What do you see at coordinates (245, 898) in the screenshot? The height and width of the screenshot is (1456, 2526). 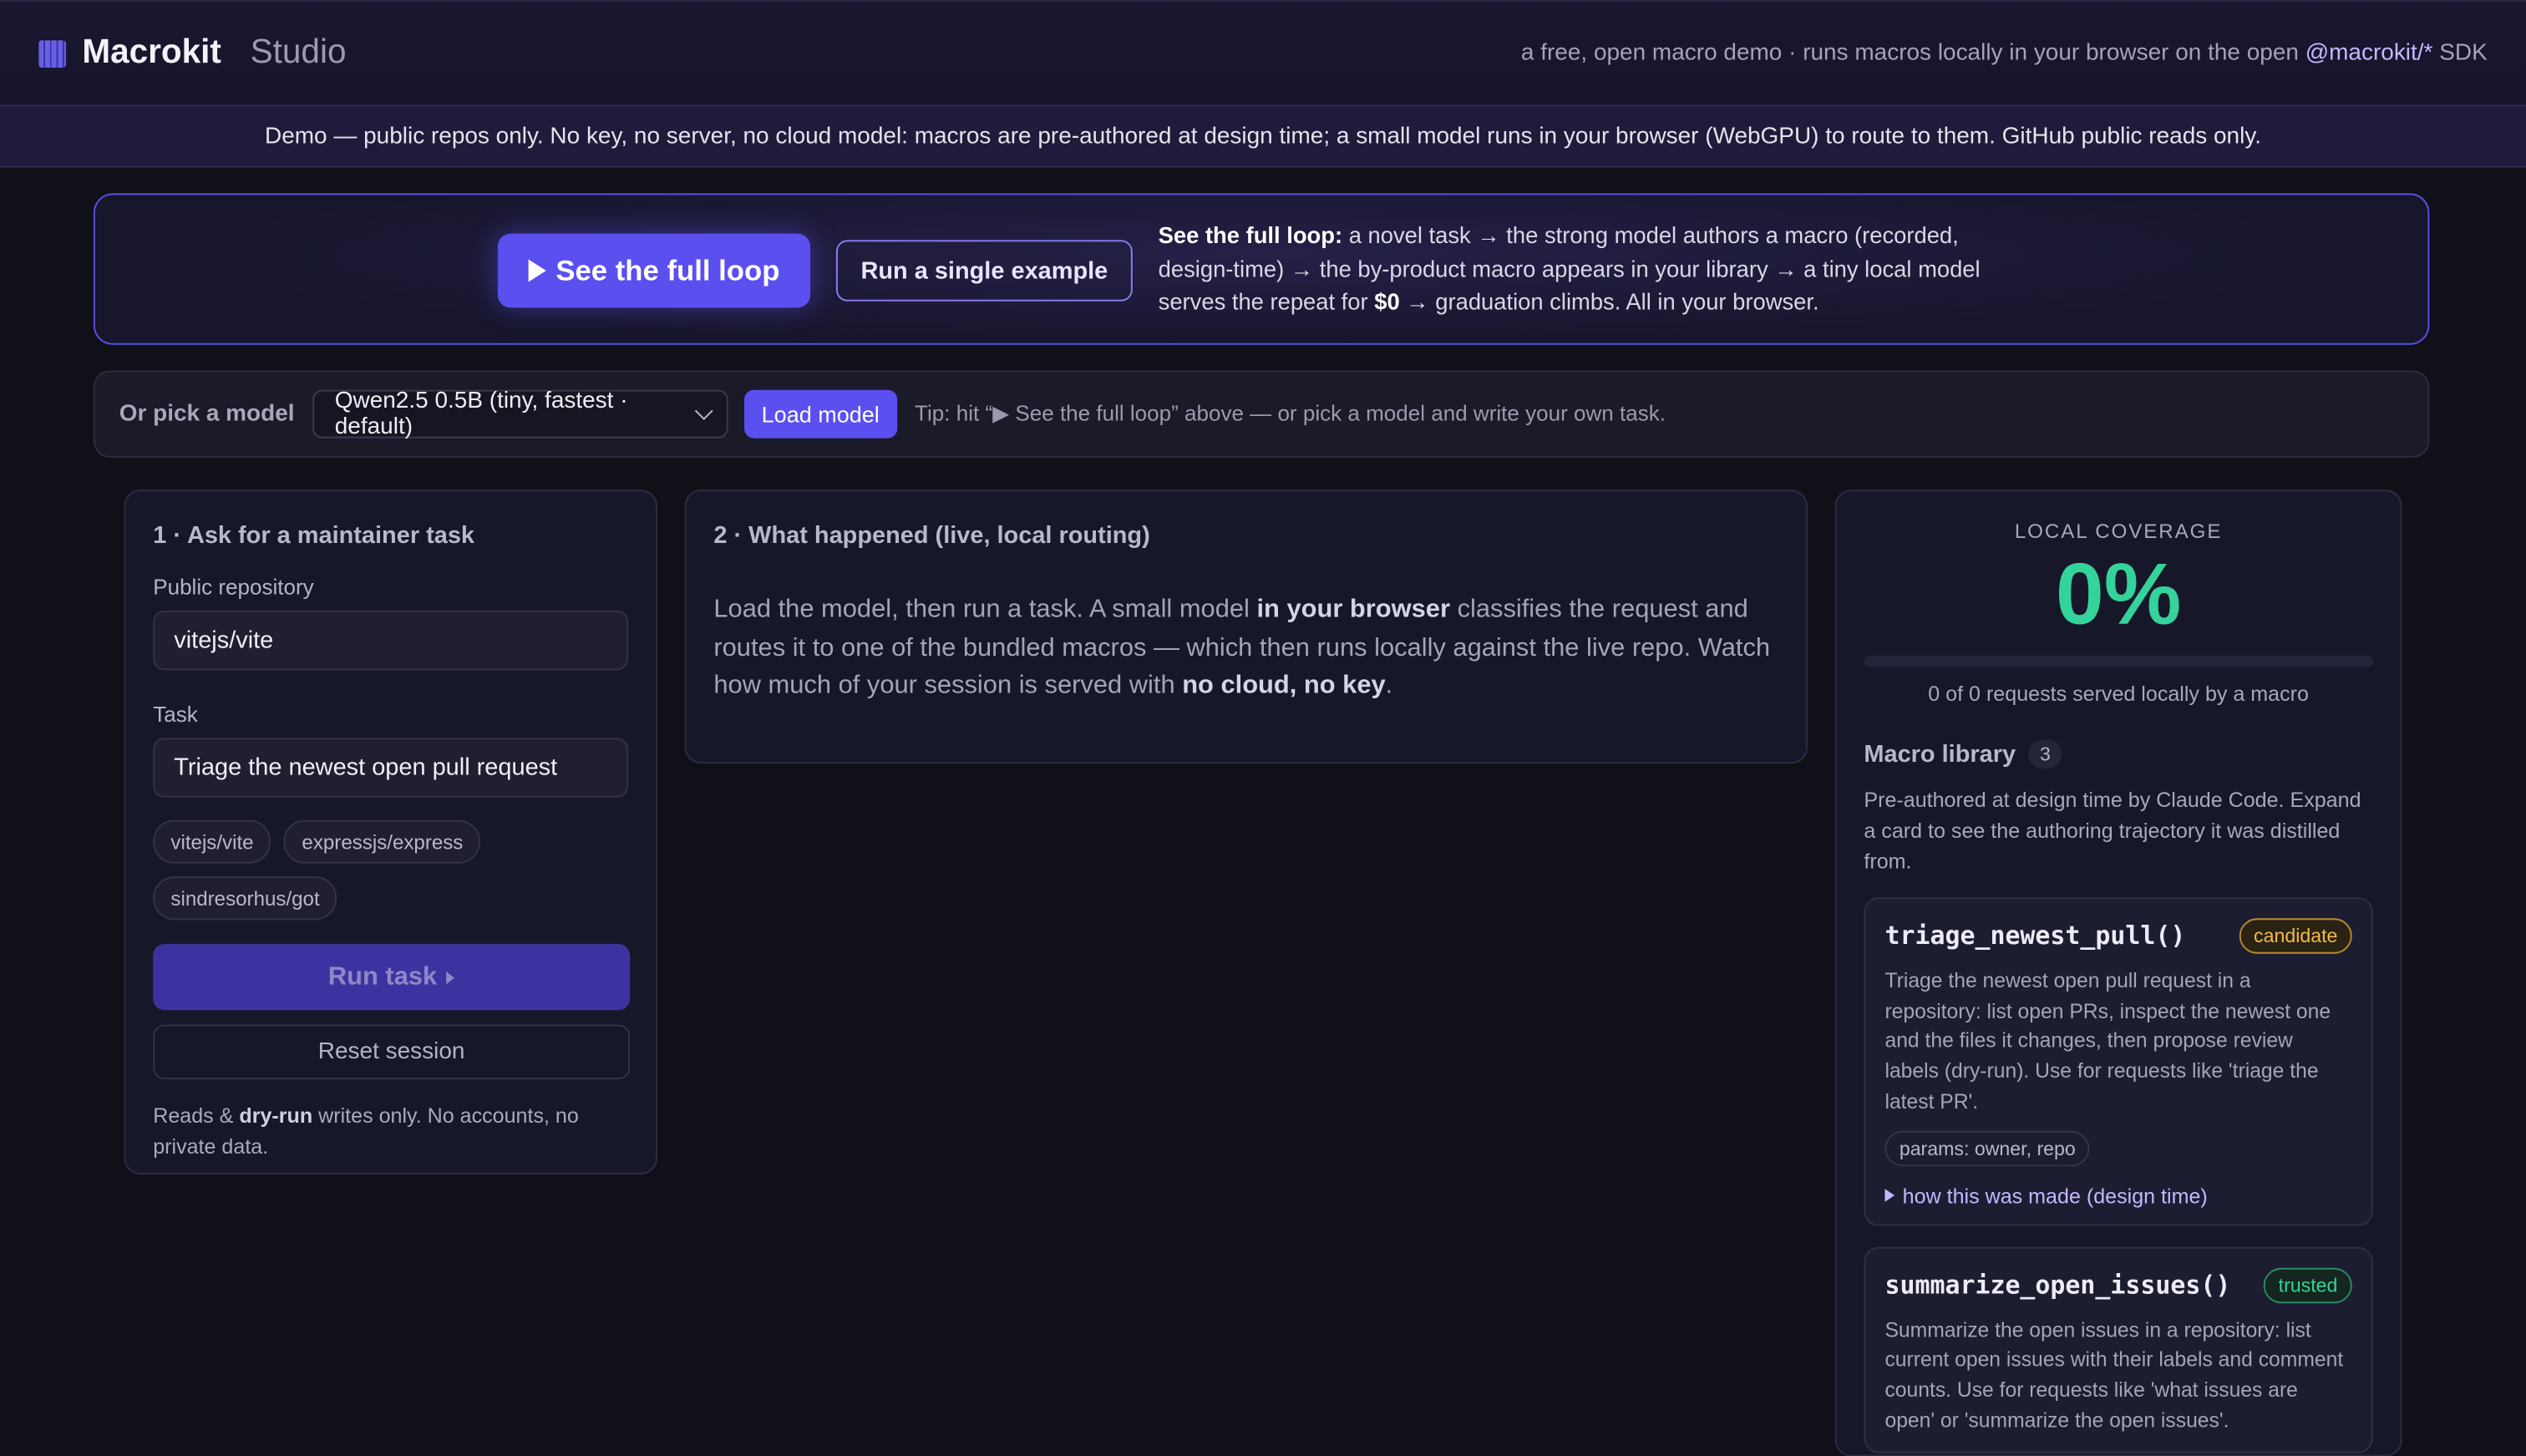 I see `repo-chip: sindresorhus/got` at bounding box center [245, 898].